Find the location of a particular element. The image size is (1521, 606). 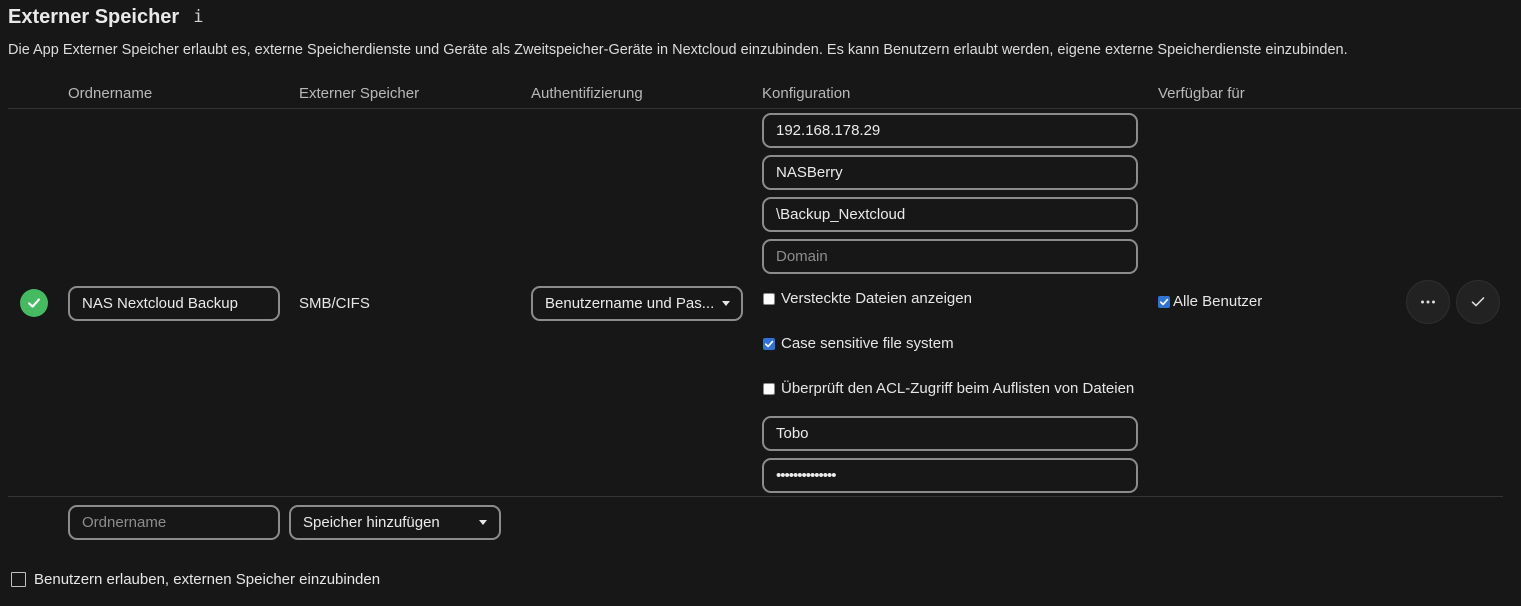

share-value: NASBerry is located at coordinates (809, 172).